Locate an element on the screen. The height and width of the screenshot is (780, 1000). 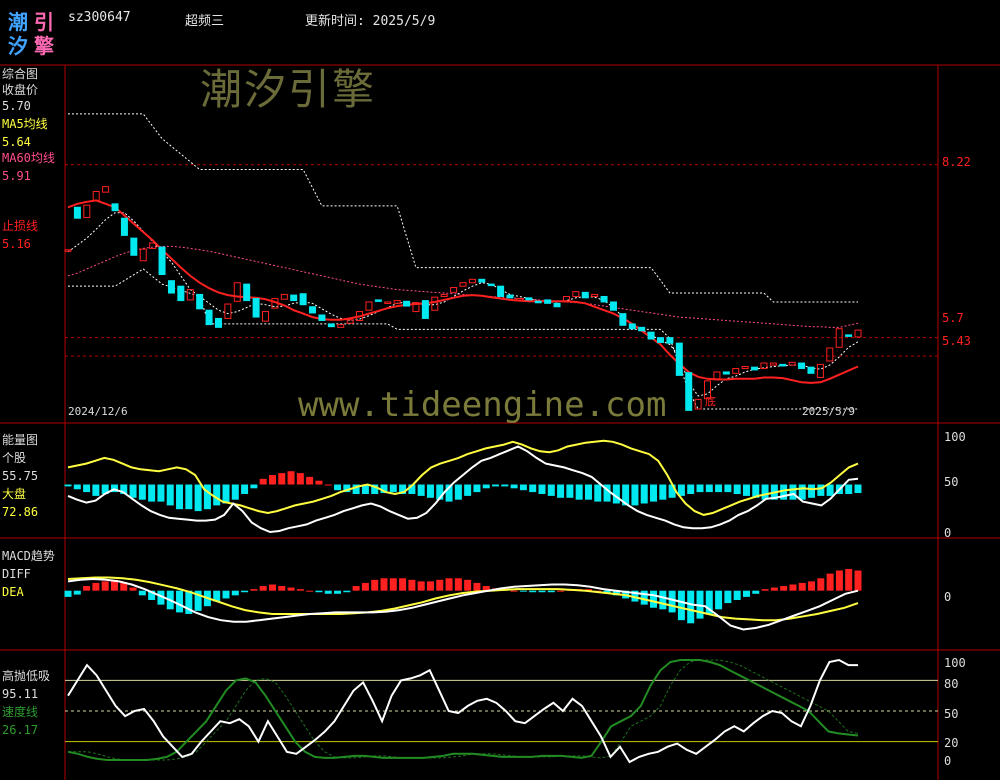
stop-label: 止损线 is located at coordinates (20, 226).